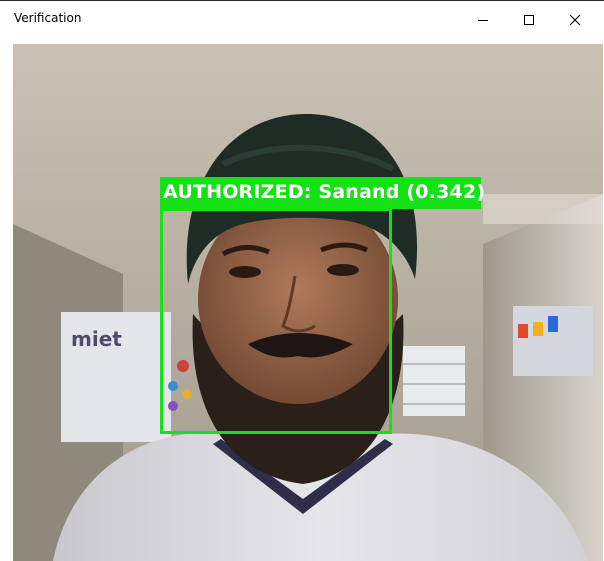 The image size is (604, 561). I want to click on close-button, so click(575, 20).